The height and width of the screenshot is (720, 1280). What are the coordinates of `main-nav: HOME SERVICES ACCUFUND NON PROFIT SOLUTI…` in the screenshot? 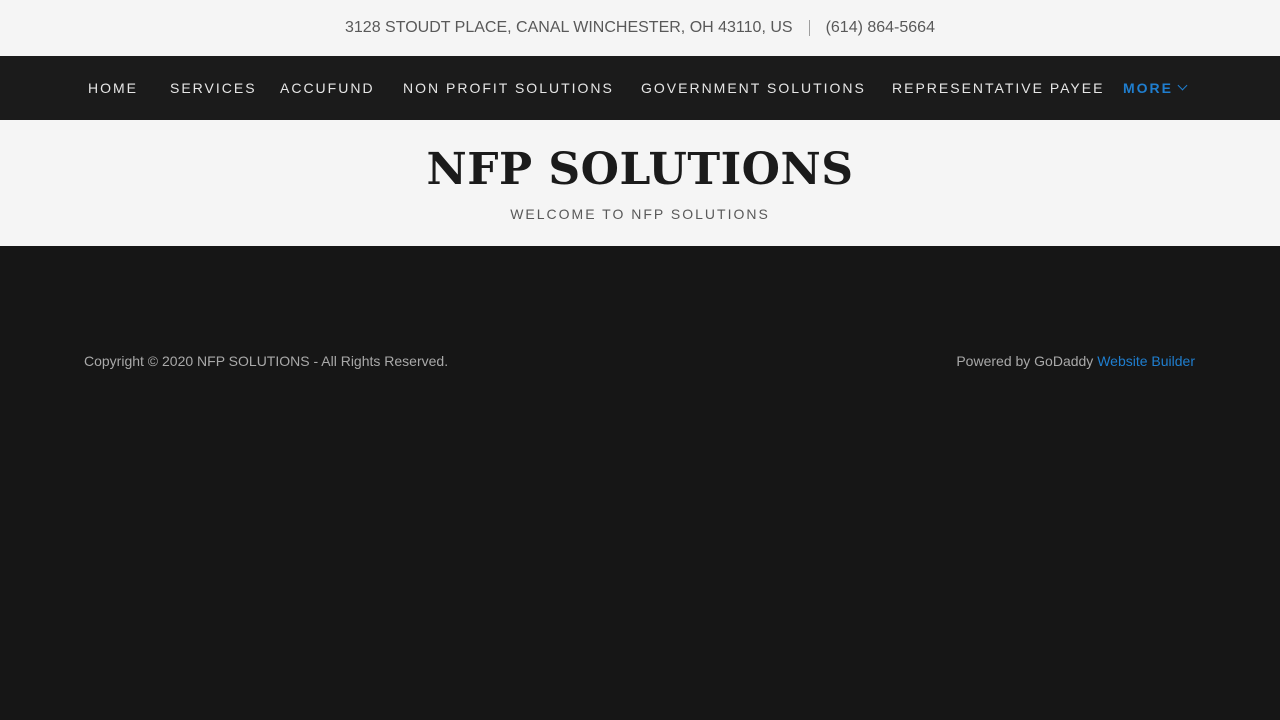 It's located at (640, 88).